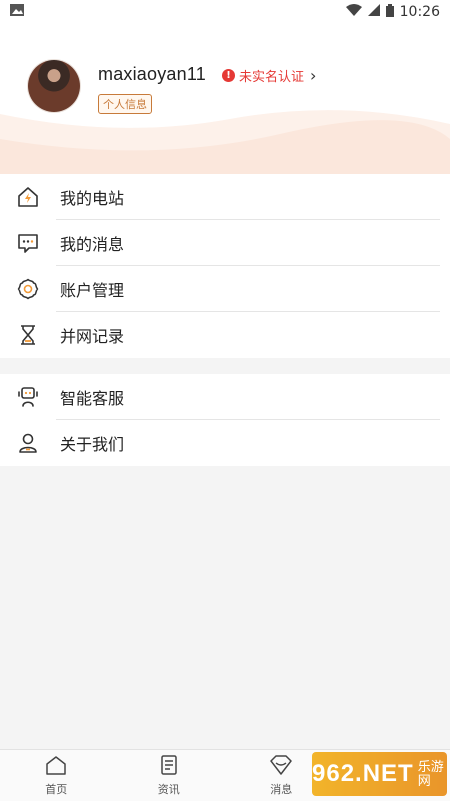 Image resolution: width=450 pixels, height=801 pixels. I want to click on menu-group-support: 智能客服 关于我们, so click(225, 420).